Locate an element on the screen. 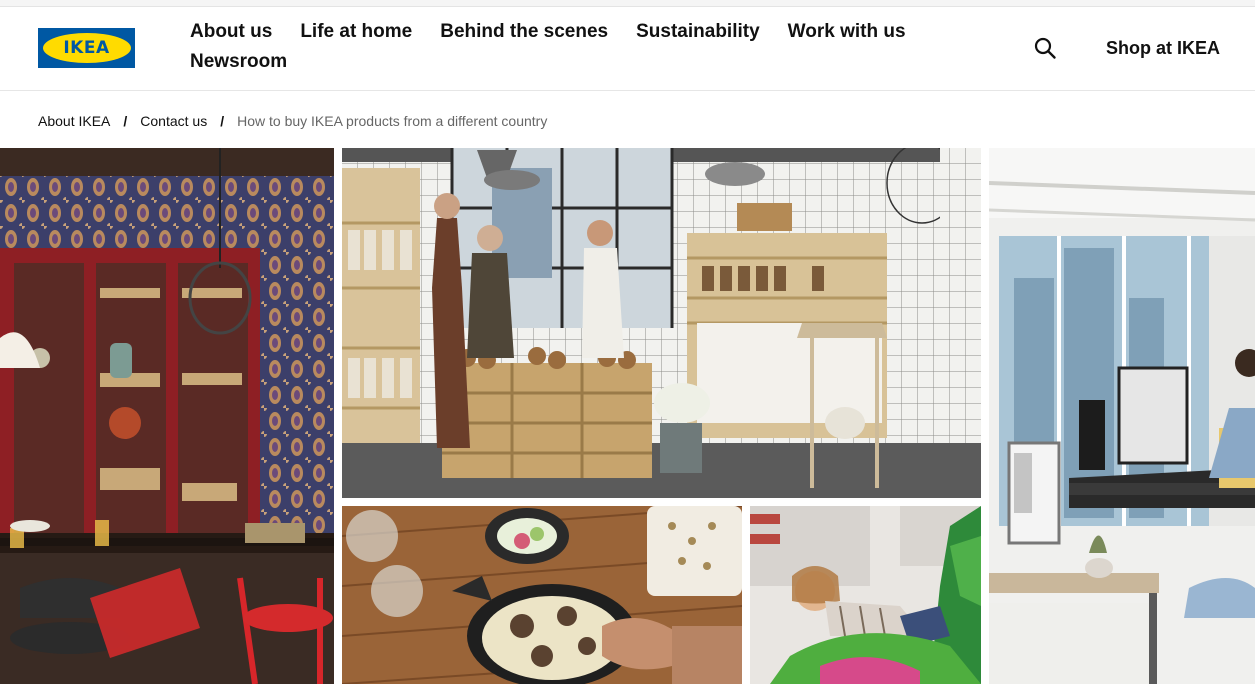  nav-item-sustainability: Sustainability is located at coordinates (698, 32).